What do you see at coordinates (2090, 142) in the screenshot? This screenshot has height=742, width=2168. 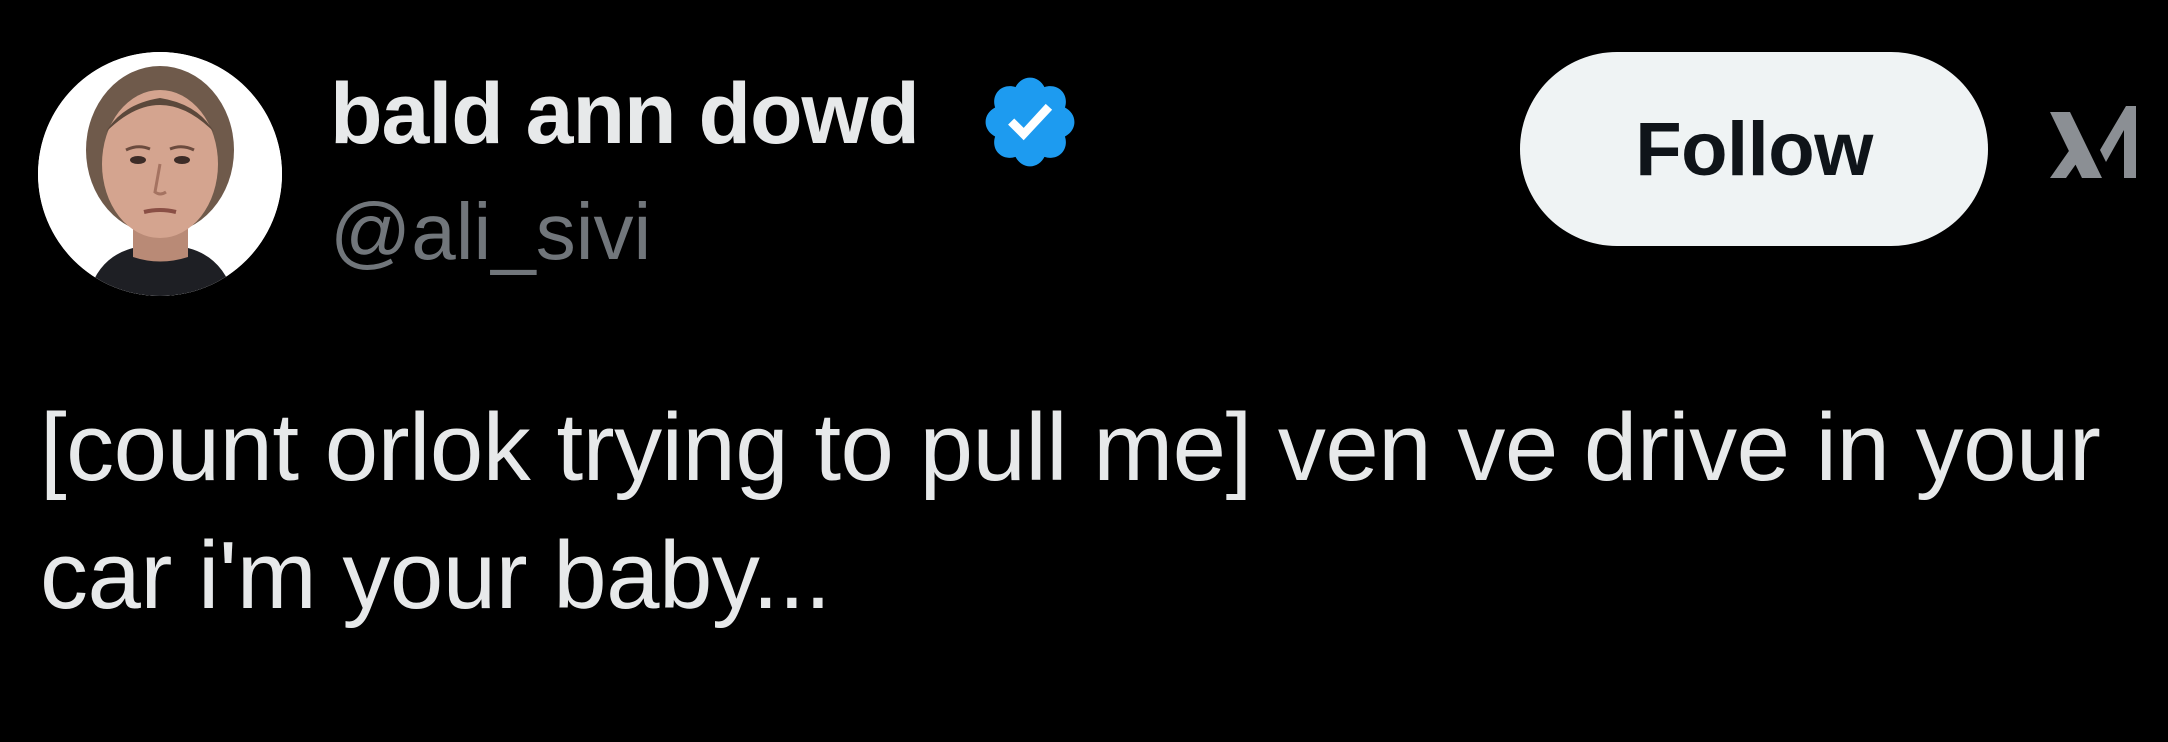 I see `x-logo-icon` at bounding box center [2090, 142].